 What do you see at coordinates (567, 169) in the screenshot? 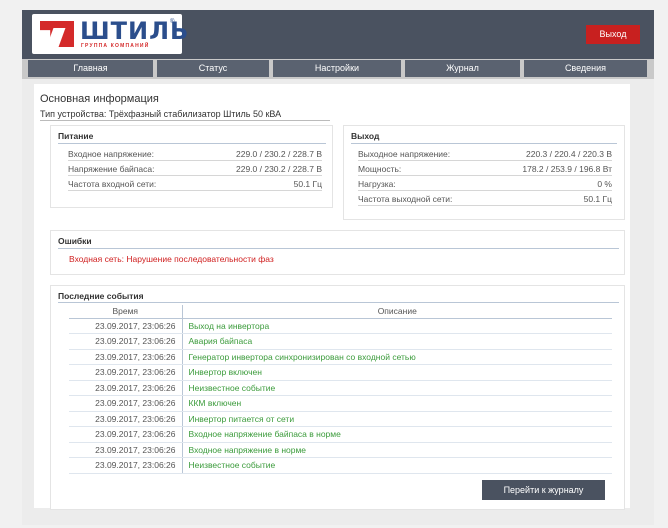
I see `output-power-value: 178.2 / 253.9 / 196.8 Вт` at bounding box center [567, 169].